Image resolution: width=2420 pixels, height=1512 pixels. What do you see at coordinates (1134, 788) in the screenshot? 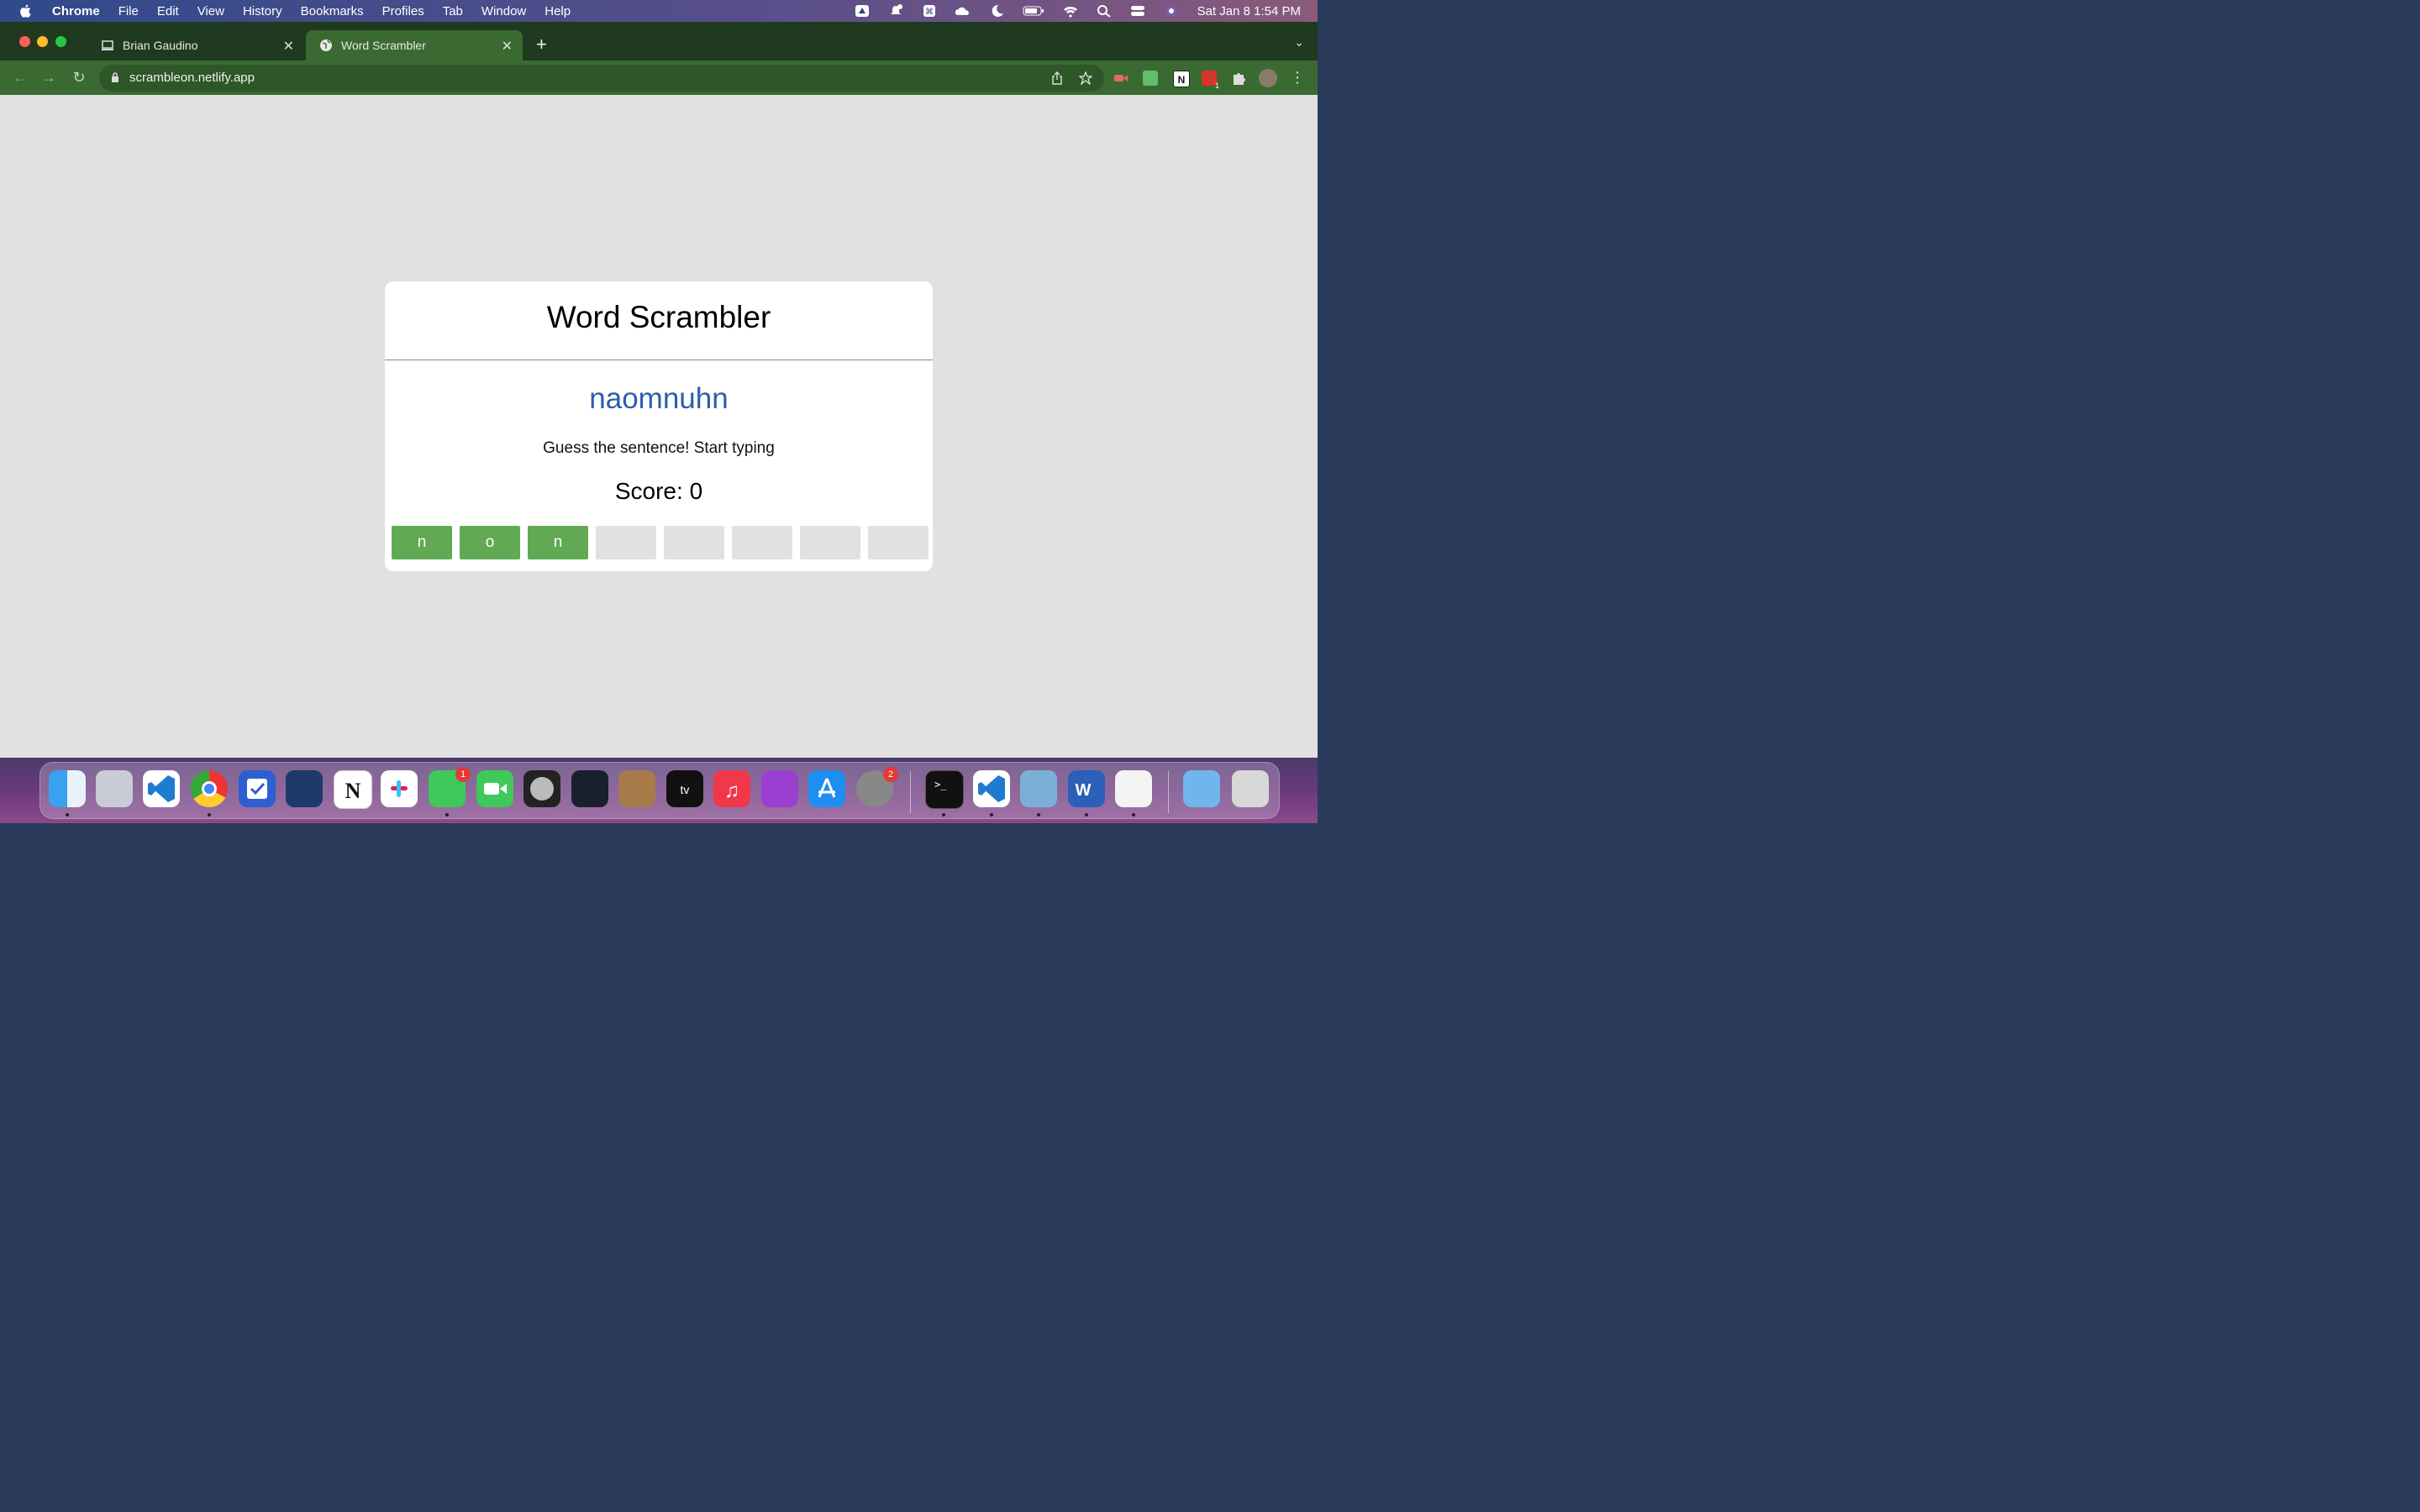
I see `textedit-icon` at bounding box center [1134, 788].